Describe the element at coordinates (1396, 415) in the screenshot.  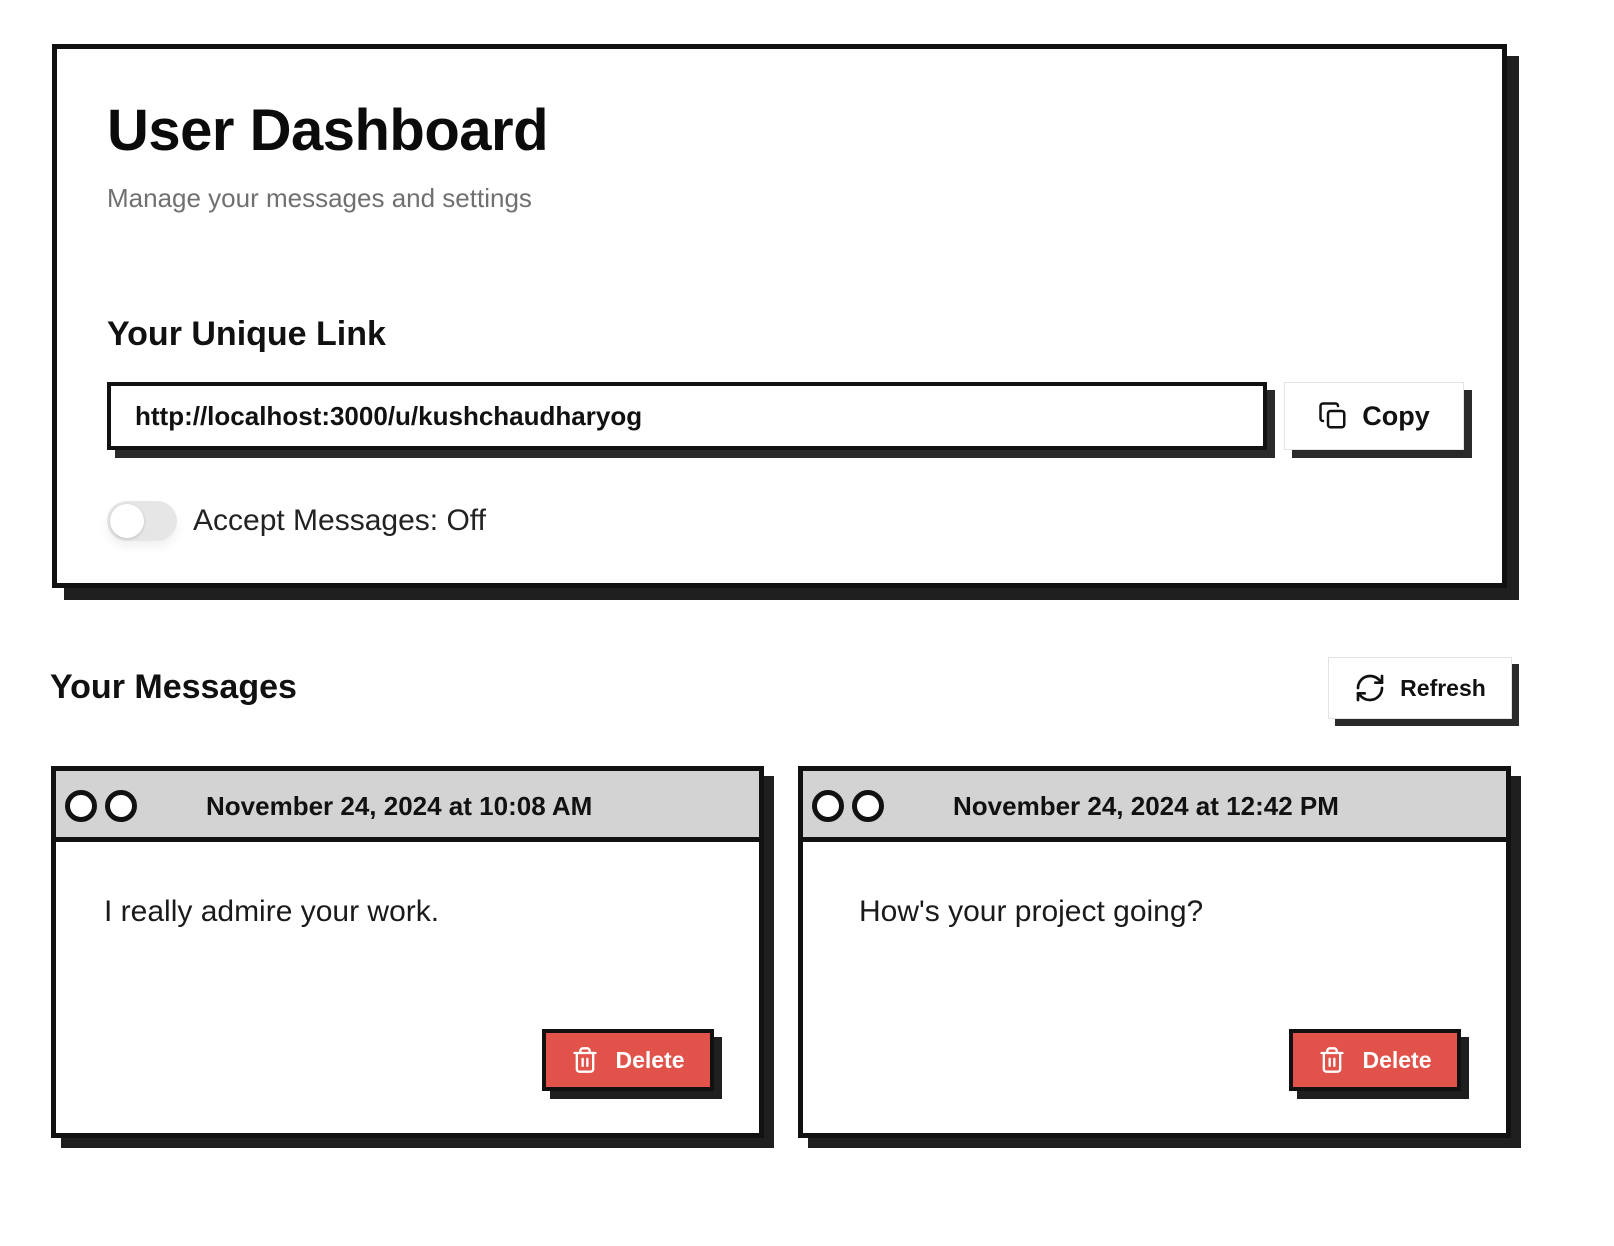
I see `copy-button-label: Copy` at that location.